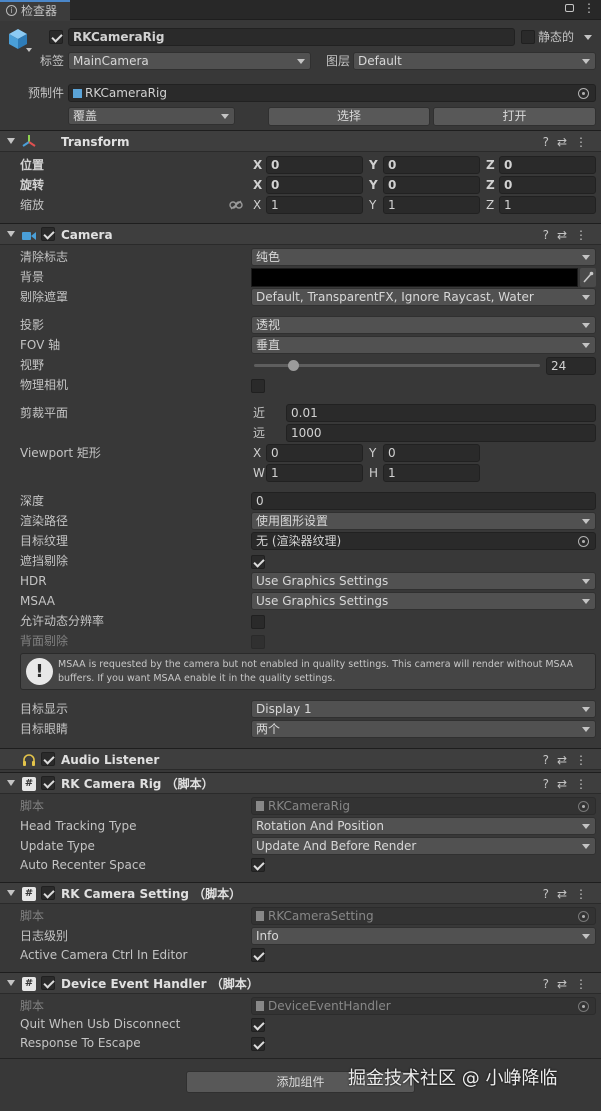 This screenshot has width=601, height=1111. What do you see at coordinates (569, 8) in the screenshot?
I see `lock-icon` at bounding box center [569, 8].